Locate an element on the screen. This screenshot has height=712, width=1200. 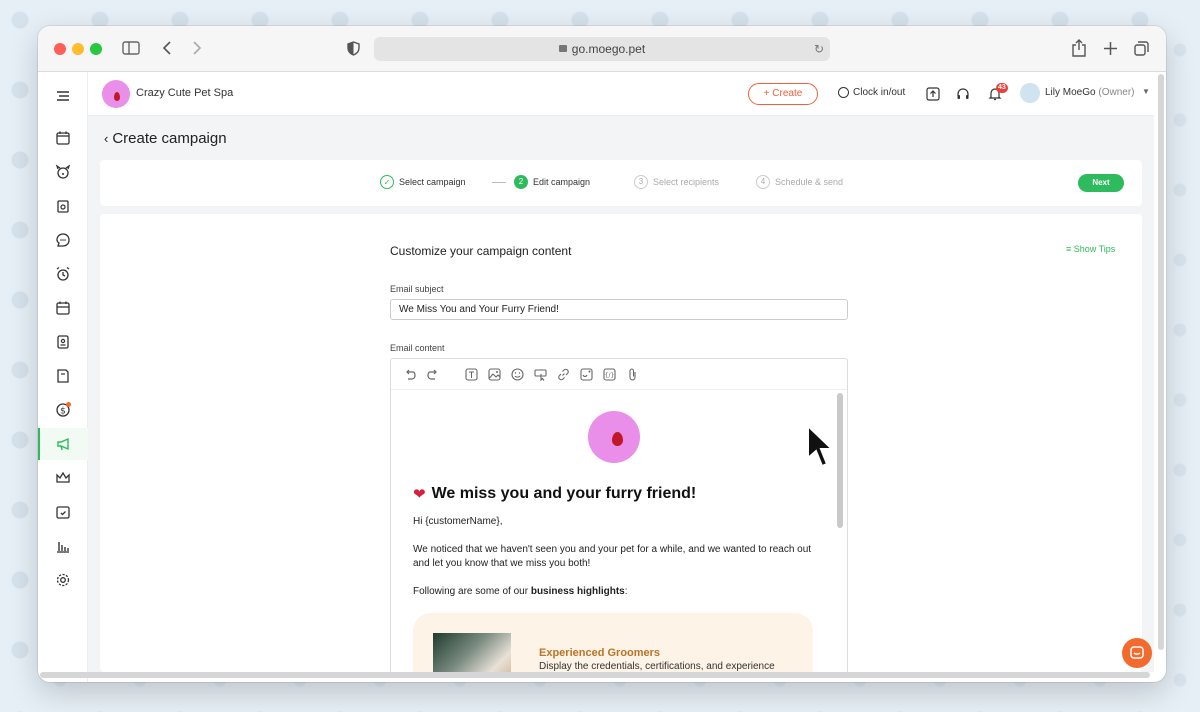
sidebar-item-retail is located at coordinates (63, 206).